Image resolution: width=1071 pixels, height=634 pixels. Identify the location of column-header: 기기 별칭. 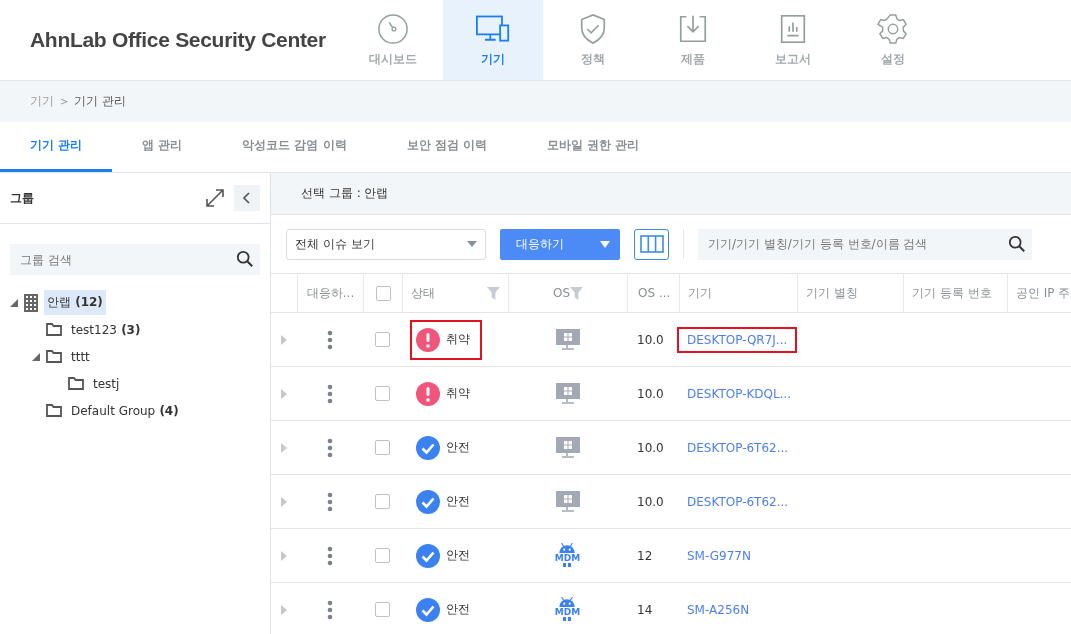
(832, 293).